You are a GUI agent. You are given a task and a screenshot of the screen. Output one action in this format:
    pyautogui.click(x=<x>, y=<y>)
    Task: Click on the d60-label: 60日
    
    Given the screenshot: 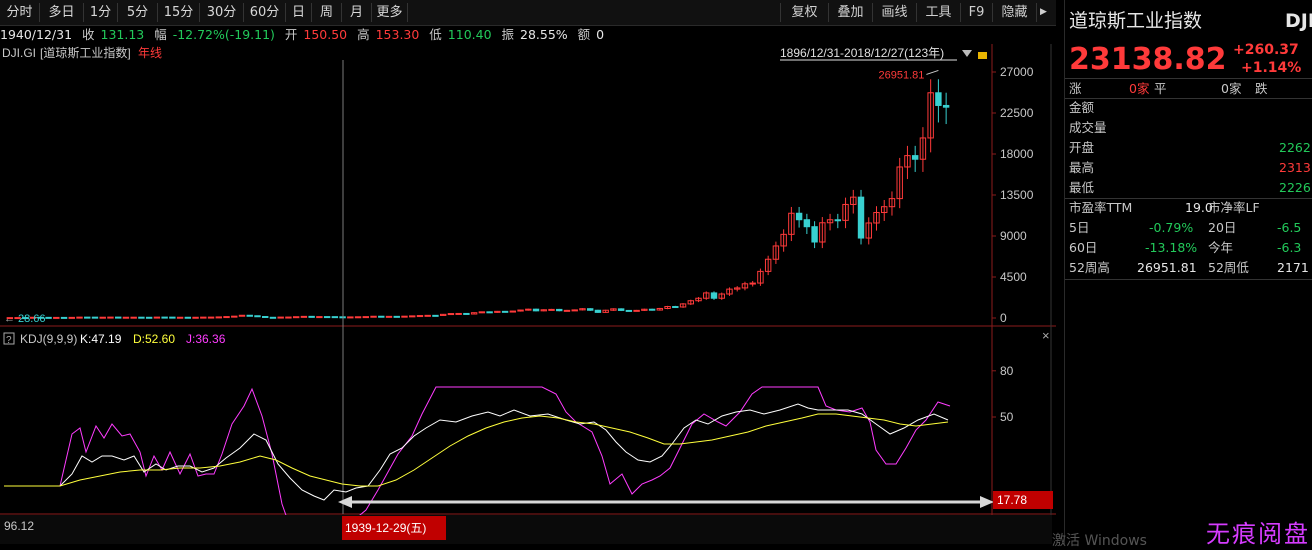 What is the action you would take?
    pyautogui.click(x=1083, y=247)
    